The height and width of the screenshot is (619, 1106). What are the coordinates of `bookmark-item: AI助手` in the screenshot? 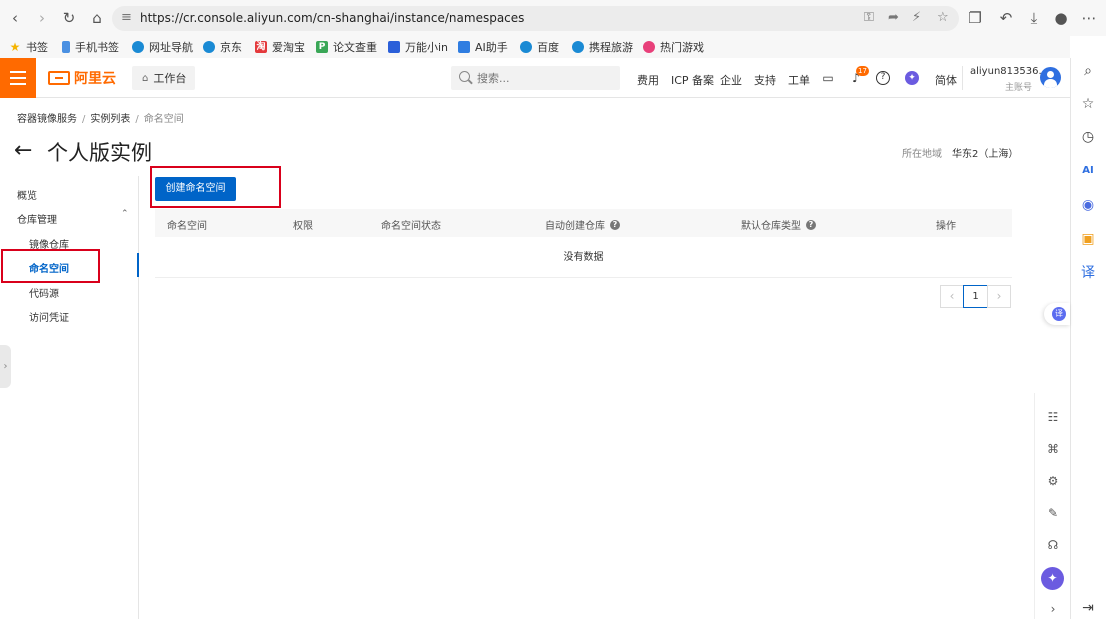 It's located at (483, 47).